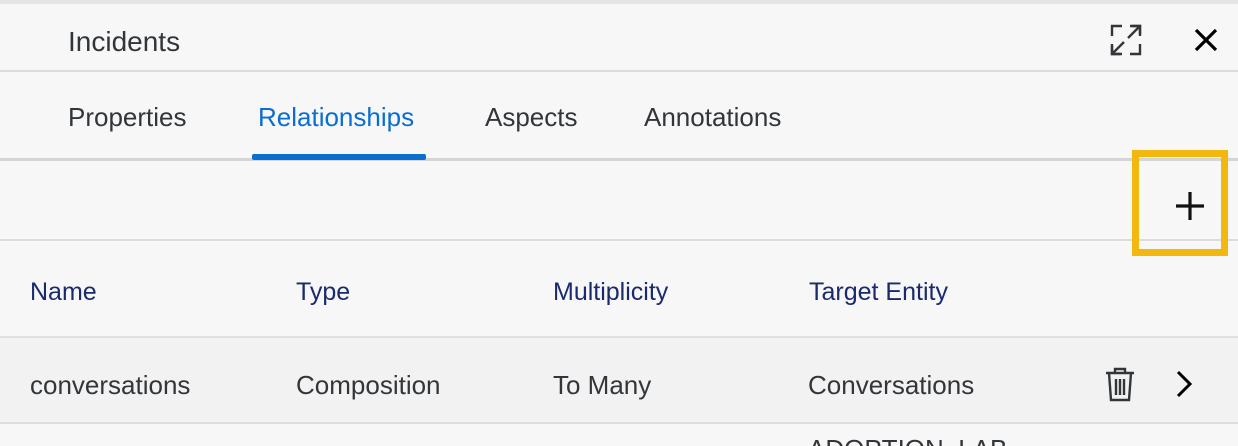 The width and height of the screenshot is (1238, 446). I want to click on plus-icon, so click(1190, 206).